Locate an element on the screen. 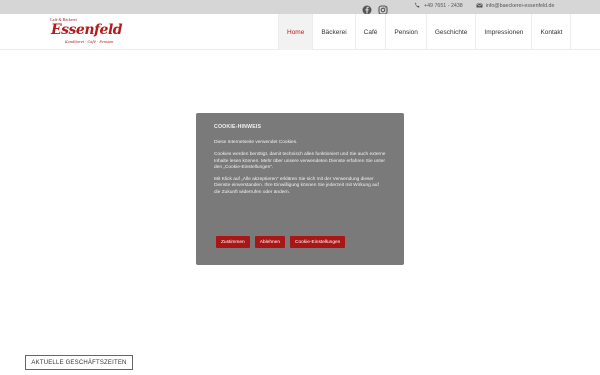 This screenshot has width=600, height=375. nav-item-geschichte: Geschichte is located at coordinates (450, 32).